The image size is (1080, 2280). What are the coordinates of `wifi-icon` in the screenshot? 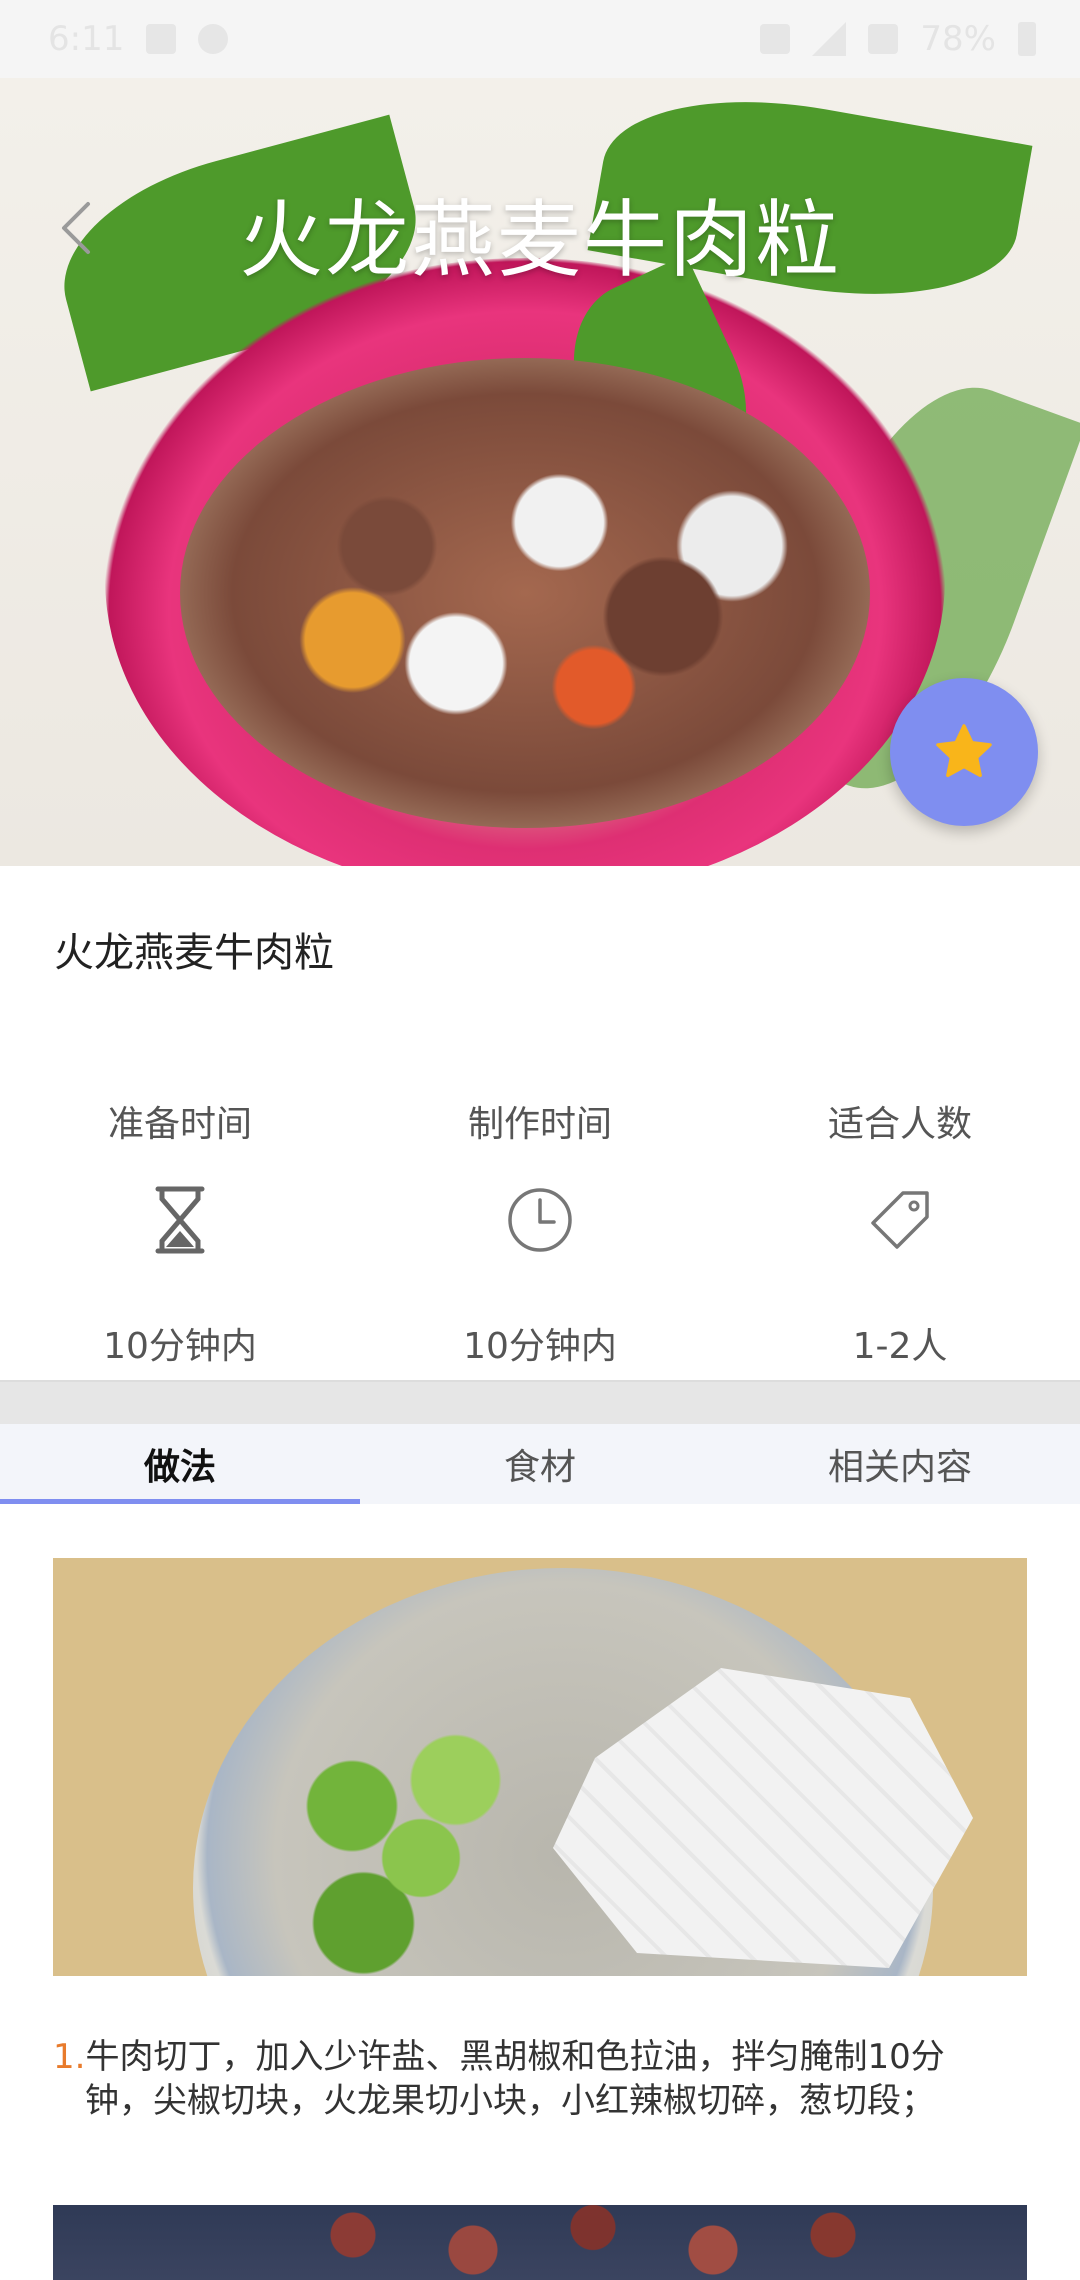 It's located at (883, 39).